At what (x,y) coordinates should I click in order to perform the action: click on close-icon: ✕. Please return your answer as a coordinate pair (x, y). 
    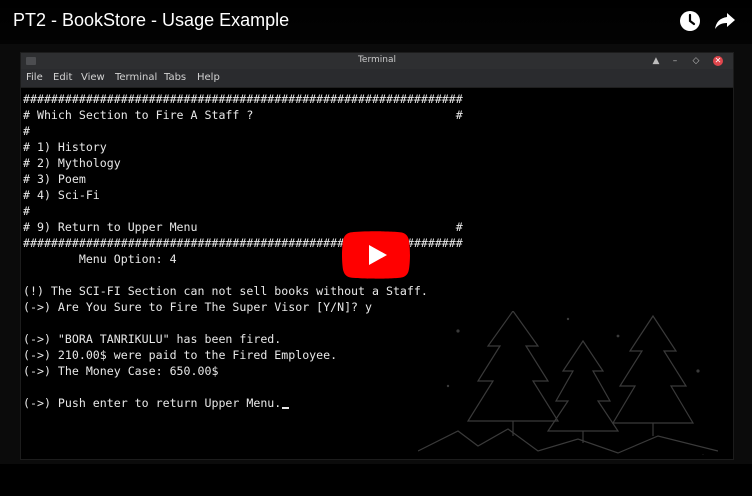
    Looking at the image, I should click on (718, 61).